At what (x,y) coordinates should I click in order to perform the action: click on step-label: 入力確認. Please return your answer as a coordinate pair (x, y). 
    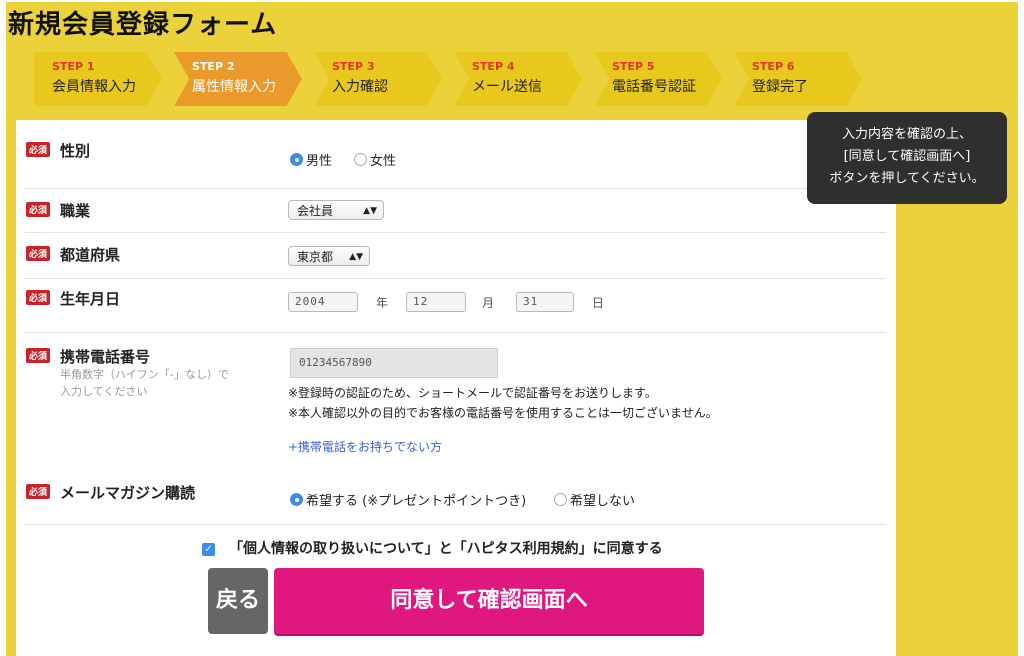
    Looking at the image, I should click on (360, 87).